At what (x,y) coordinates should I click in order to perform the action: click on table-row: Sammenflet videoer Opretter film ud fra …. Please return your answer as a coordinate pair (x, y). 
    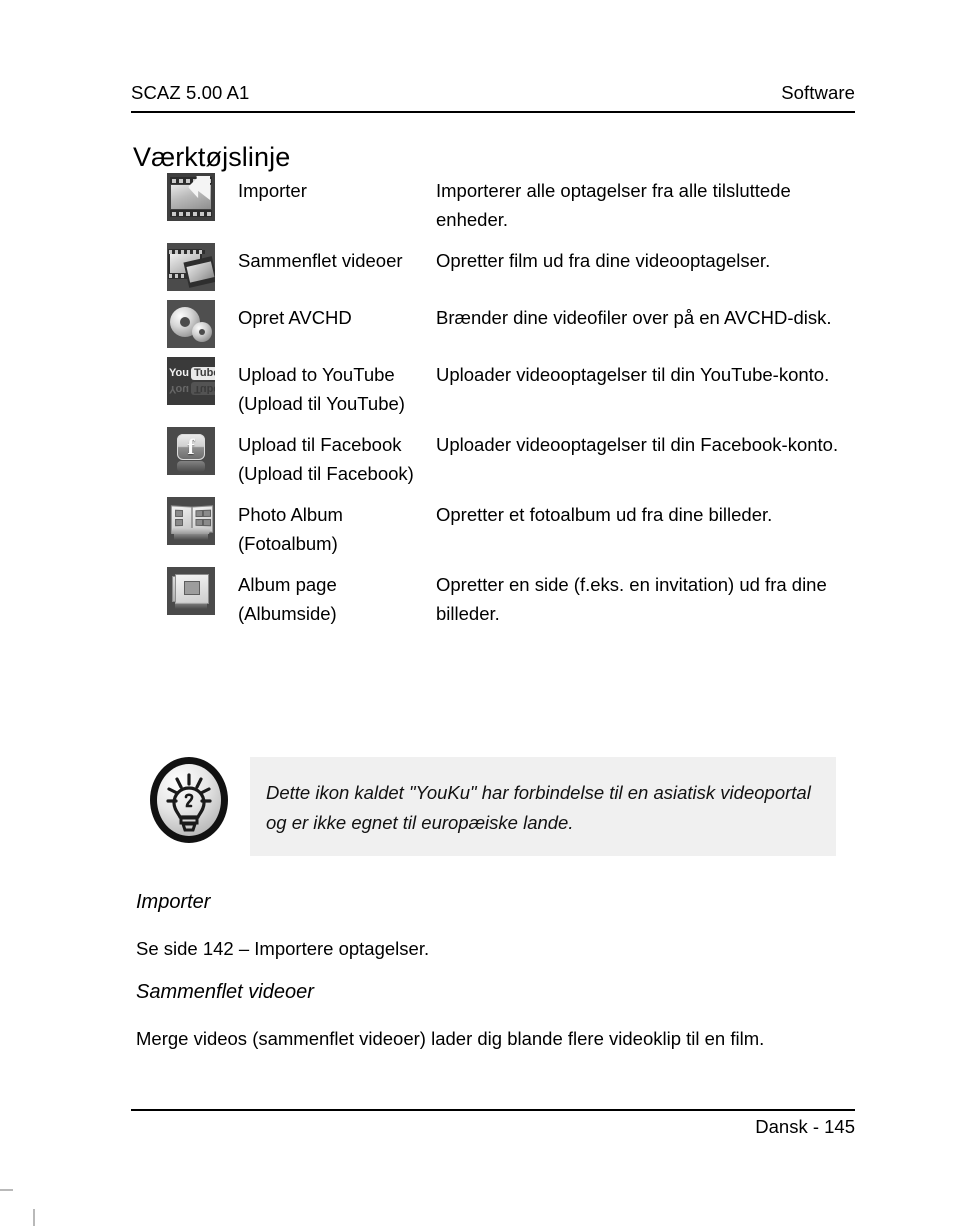
    Looking at the image, I should click on (517, 267).